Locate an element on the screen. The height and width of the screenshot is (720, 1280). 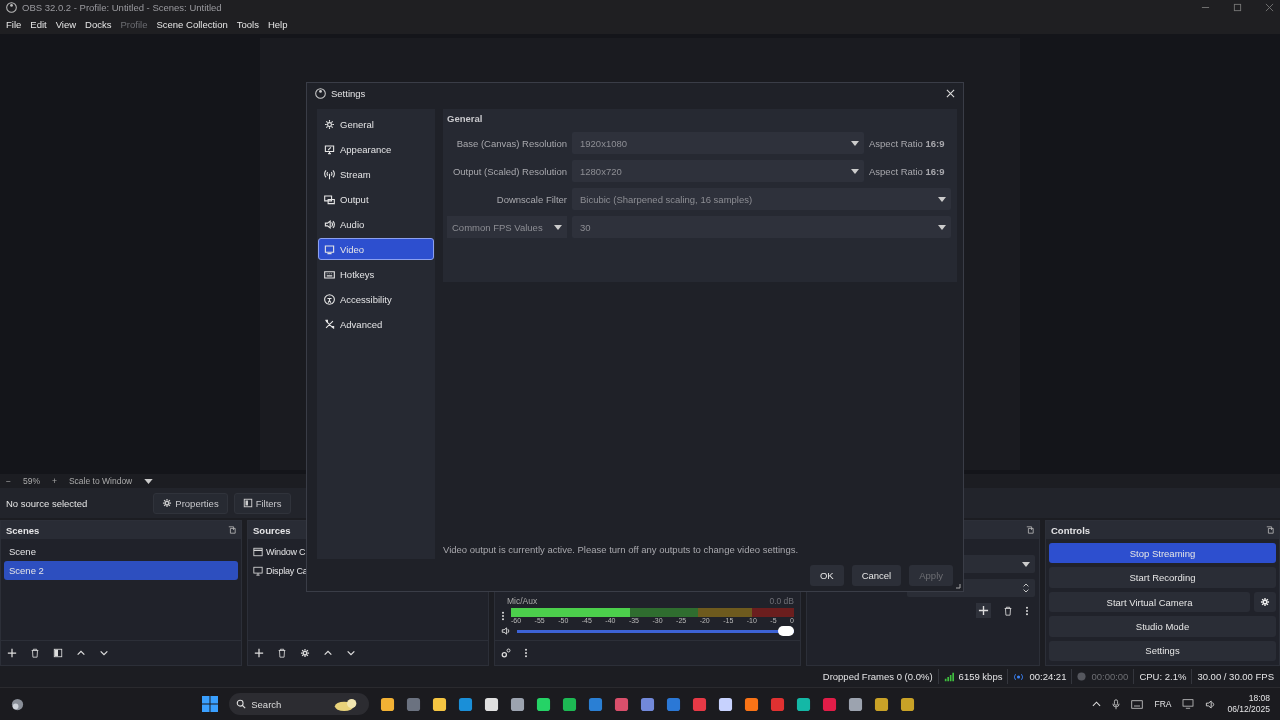
control-button: Studio Mode is located at coordinates (1162, 626).